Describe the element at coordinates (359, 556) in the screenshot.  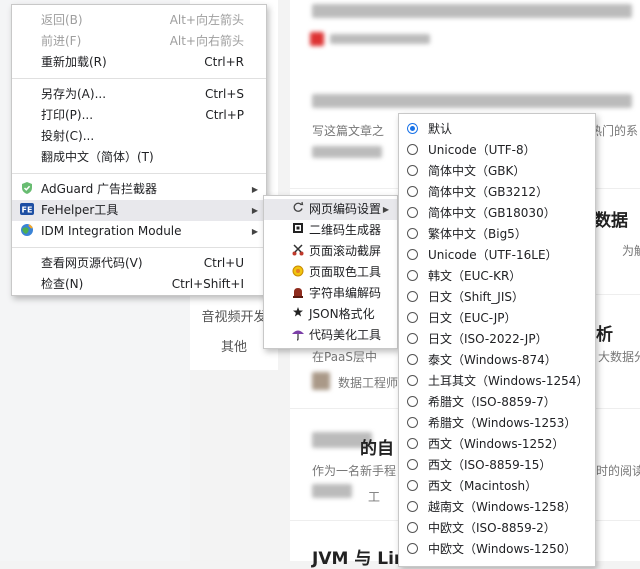
I see `article-title: JVM 与 Lin` at that location.